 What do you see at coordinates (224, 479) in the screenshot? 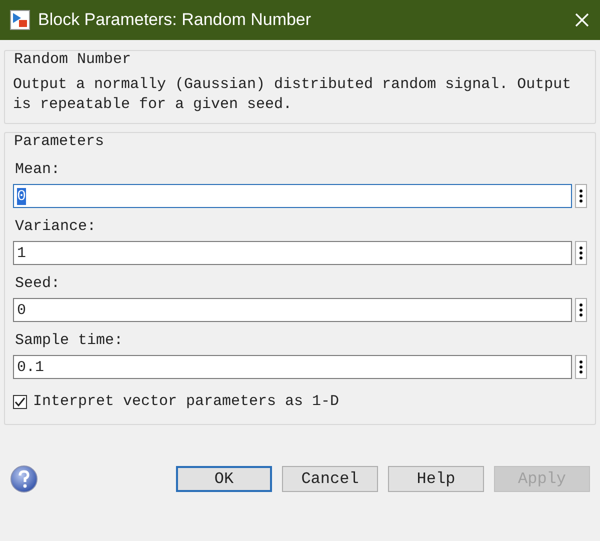
I see `dialog-button: OK` at bounding box center [224, 479].